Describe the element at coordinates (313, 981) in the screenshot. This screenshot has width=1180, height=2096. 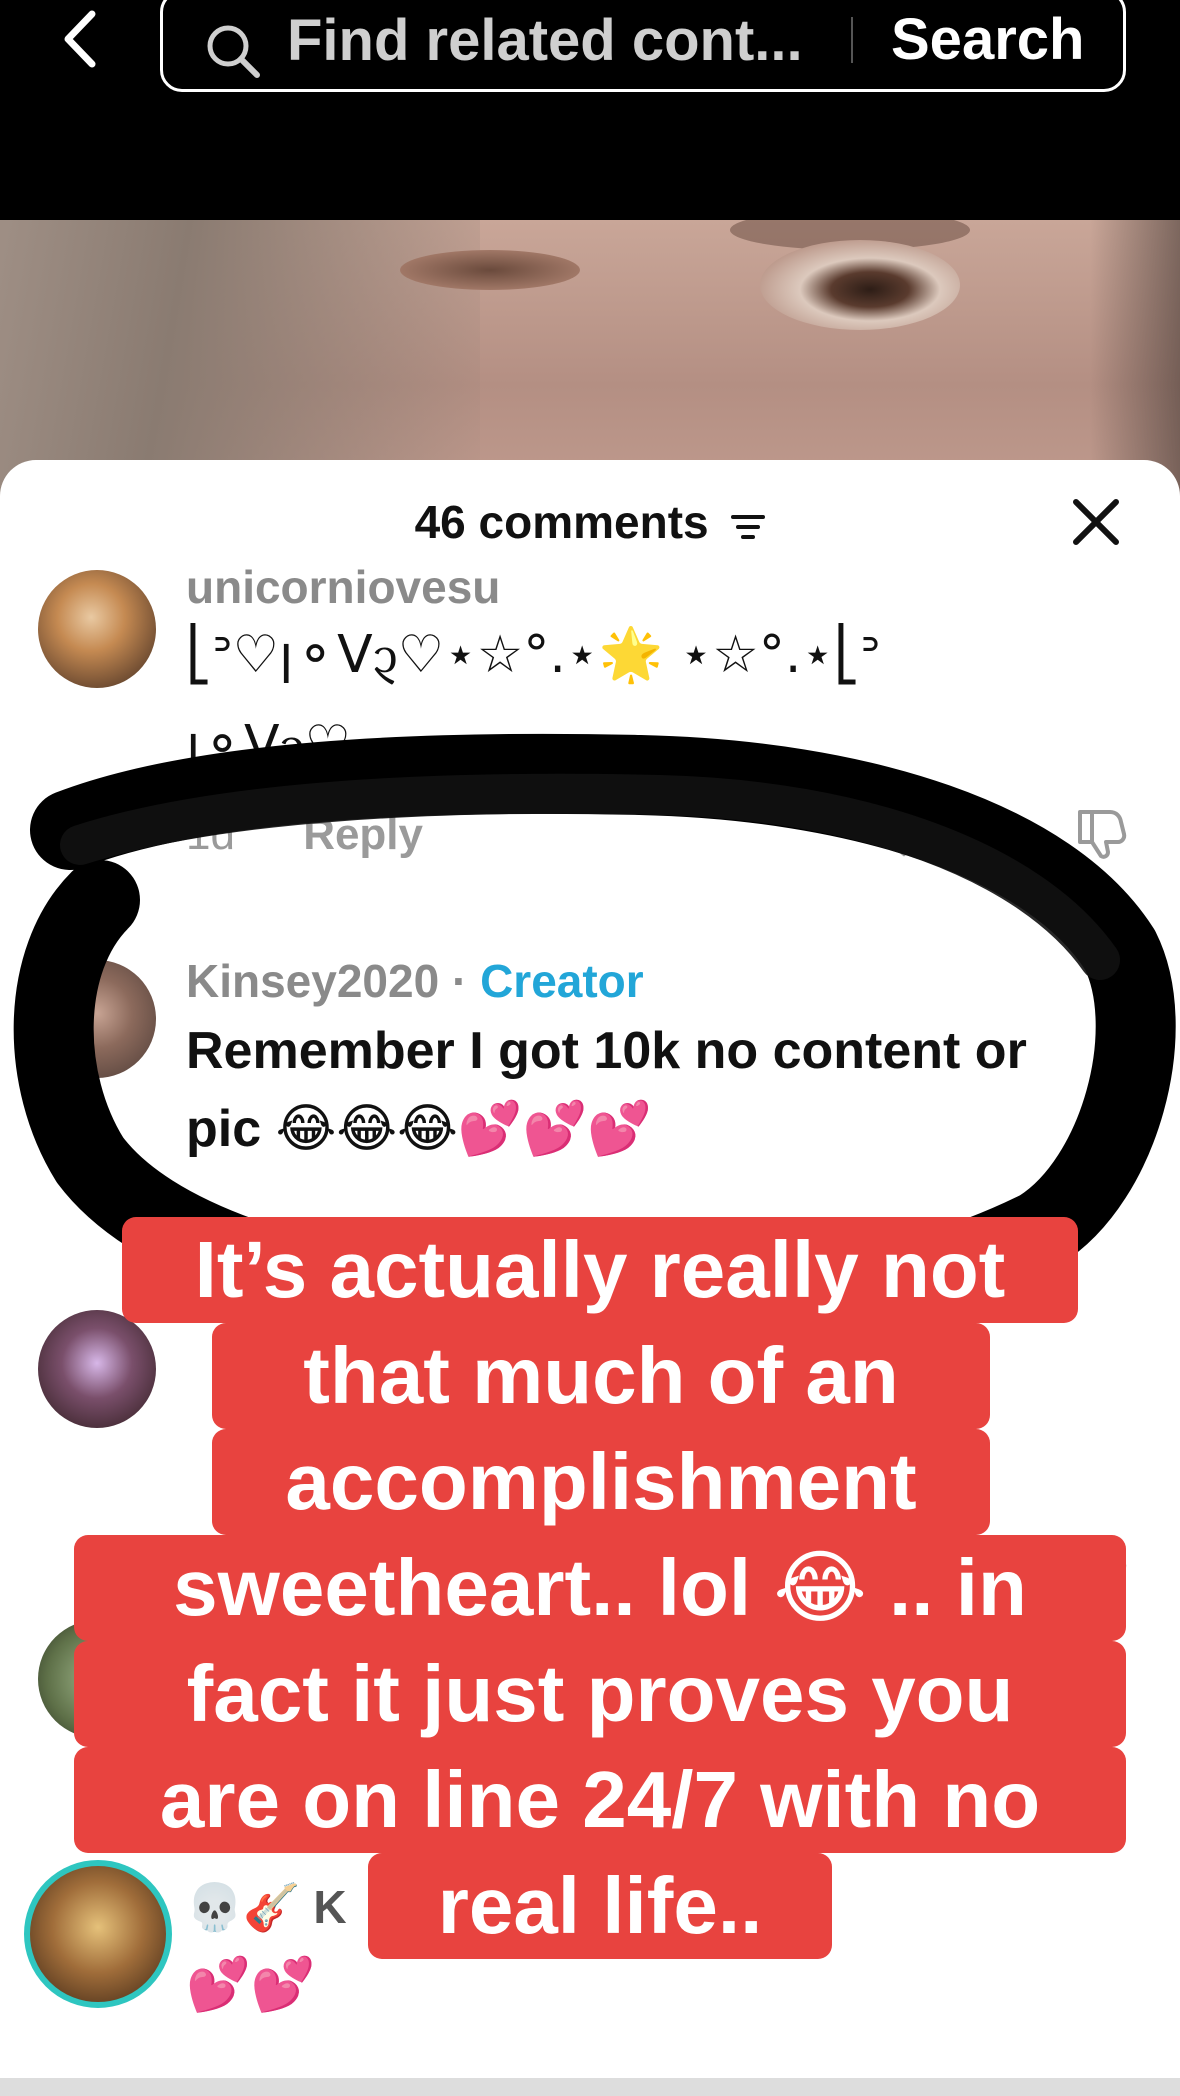
I see `username-text: Kinsey2020` at that location.